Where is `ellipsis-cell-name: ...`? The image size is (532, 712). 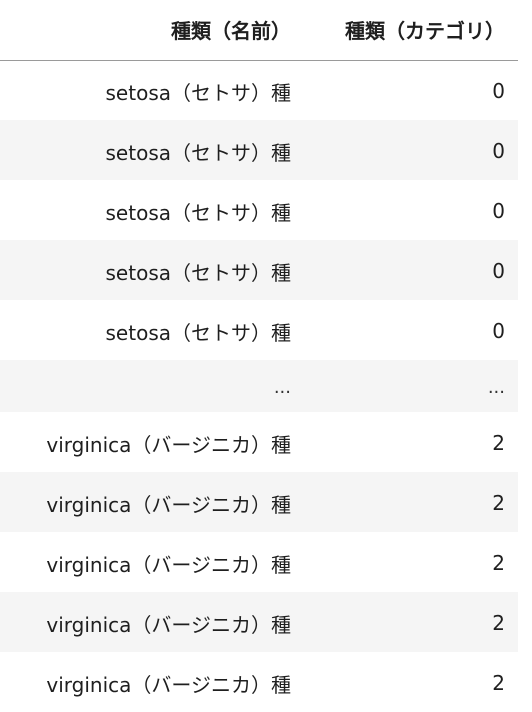 ellipsis-cell-name: ... is located at coordinates (282, 387).